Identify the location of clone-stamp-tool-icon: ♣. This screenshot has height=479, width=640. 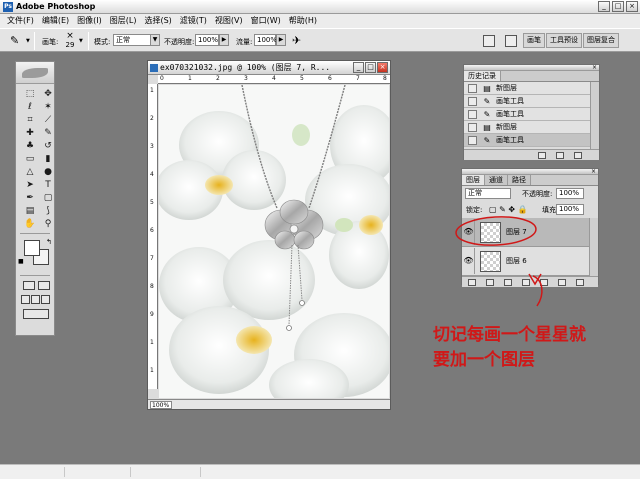
(30, 146).